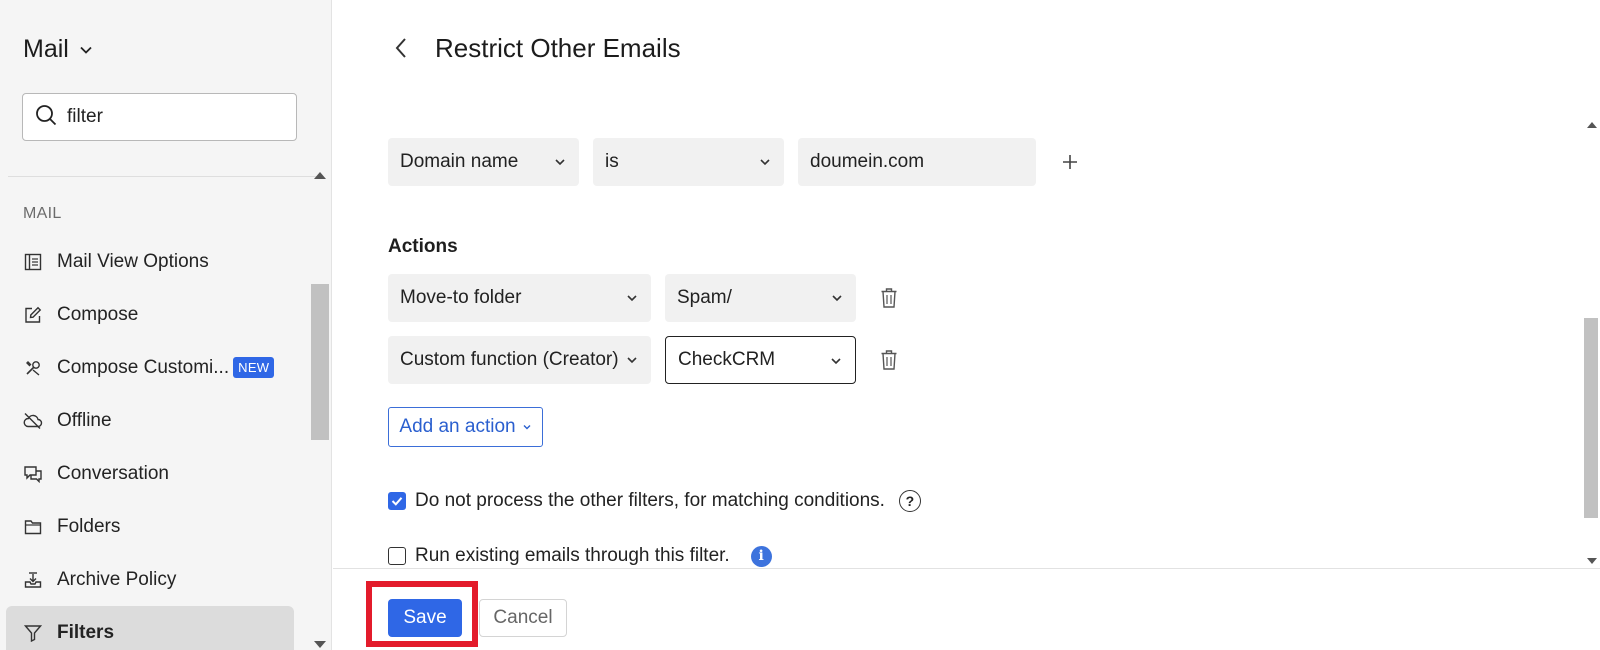  I want to click on main-scrollbar, so click(1592, 343).